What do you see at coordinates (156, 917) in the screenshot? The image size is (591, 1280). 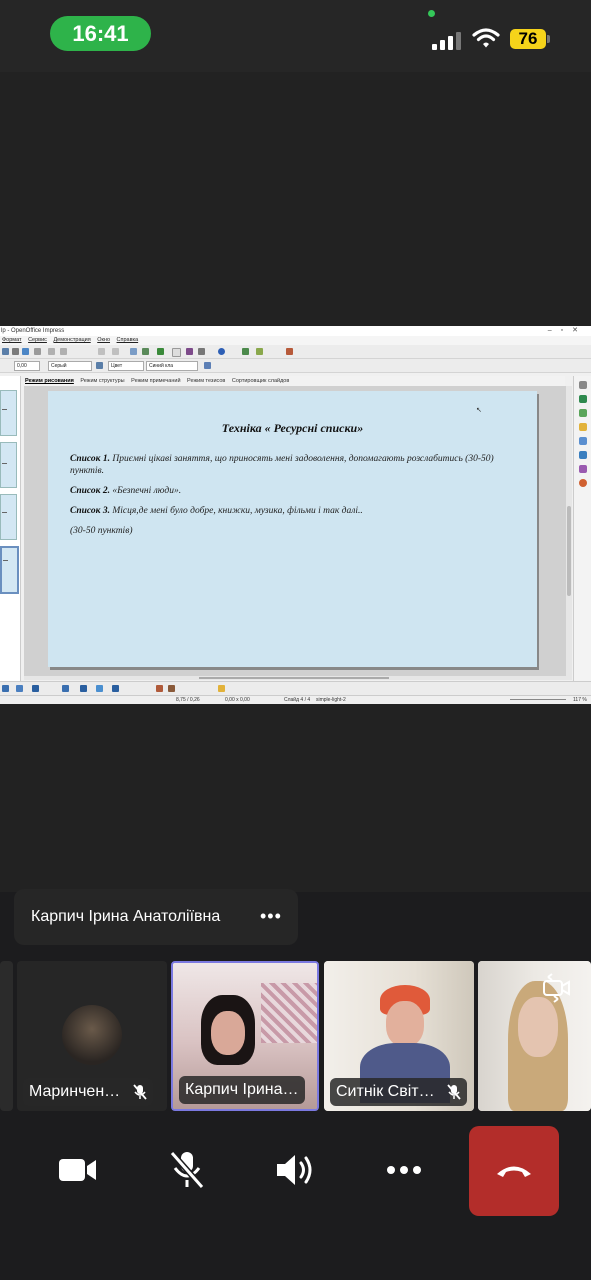 I see `active-speaker-label: Карпич Ірина Анатоліївна •••` at bounding box center [156, 917].